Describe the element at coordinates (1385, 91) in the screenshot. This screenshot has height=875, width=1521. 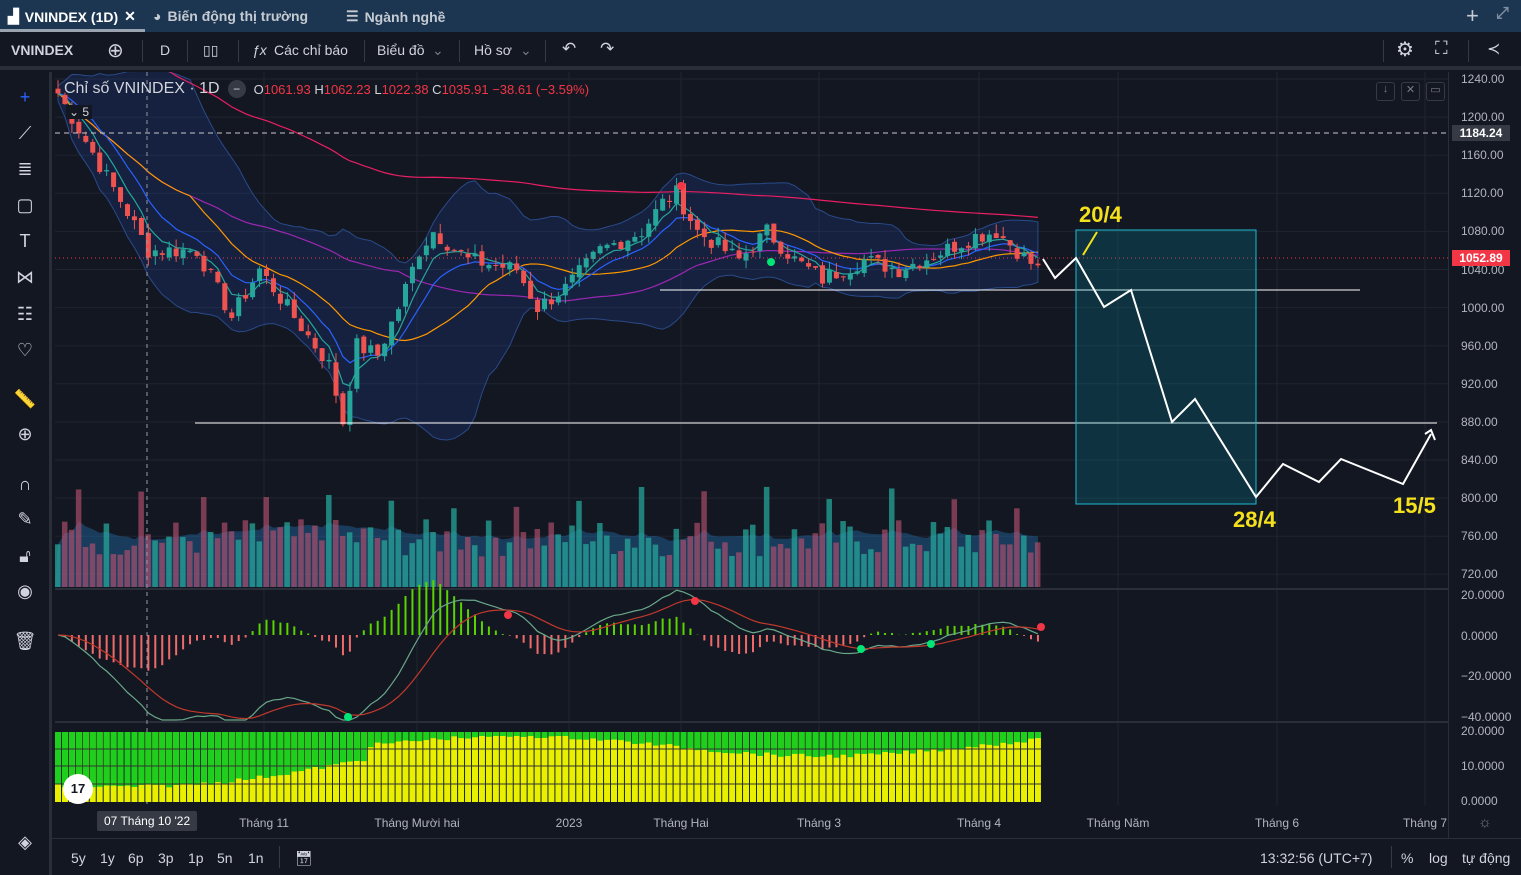
I see `arrow-down-icon: ↓` at that location.